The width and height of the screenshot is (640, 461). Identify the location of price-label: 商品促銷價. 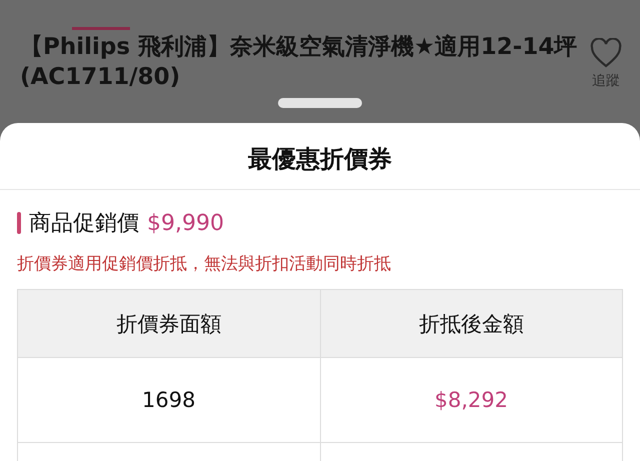
(84, 224).